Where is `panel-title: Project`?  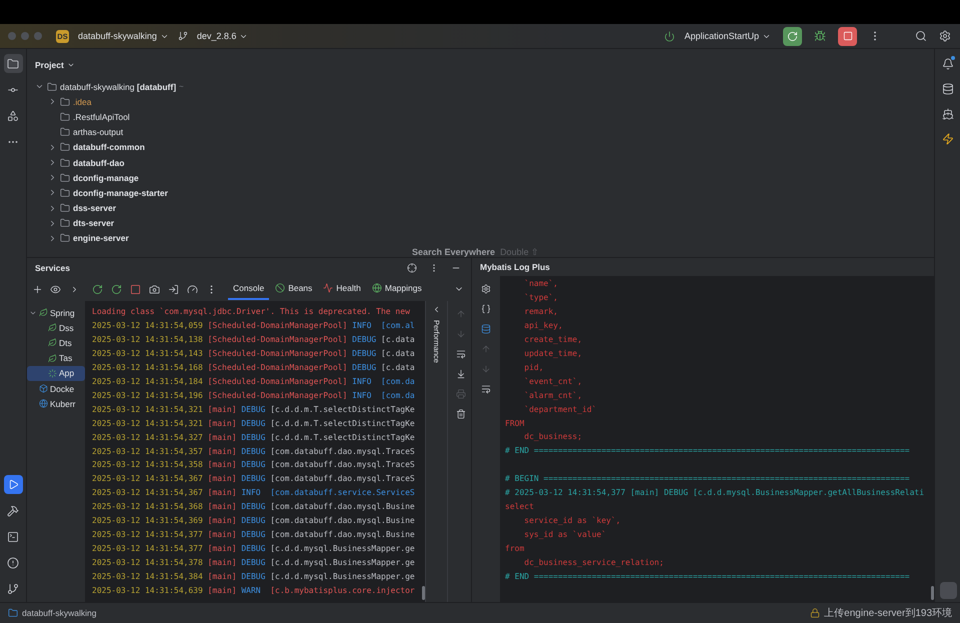
panel-title: Project is located at coordinates (55, 65).